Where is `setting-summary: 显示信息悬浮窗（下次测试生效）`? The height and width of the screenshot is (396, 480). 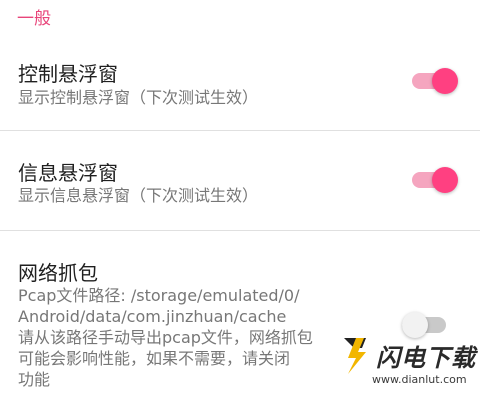
setting-summary: 显示信息悬浮窗（下次测试生效） is located at coordinates (138, 195).